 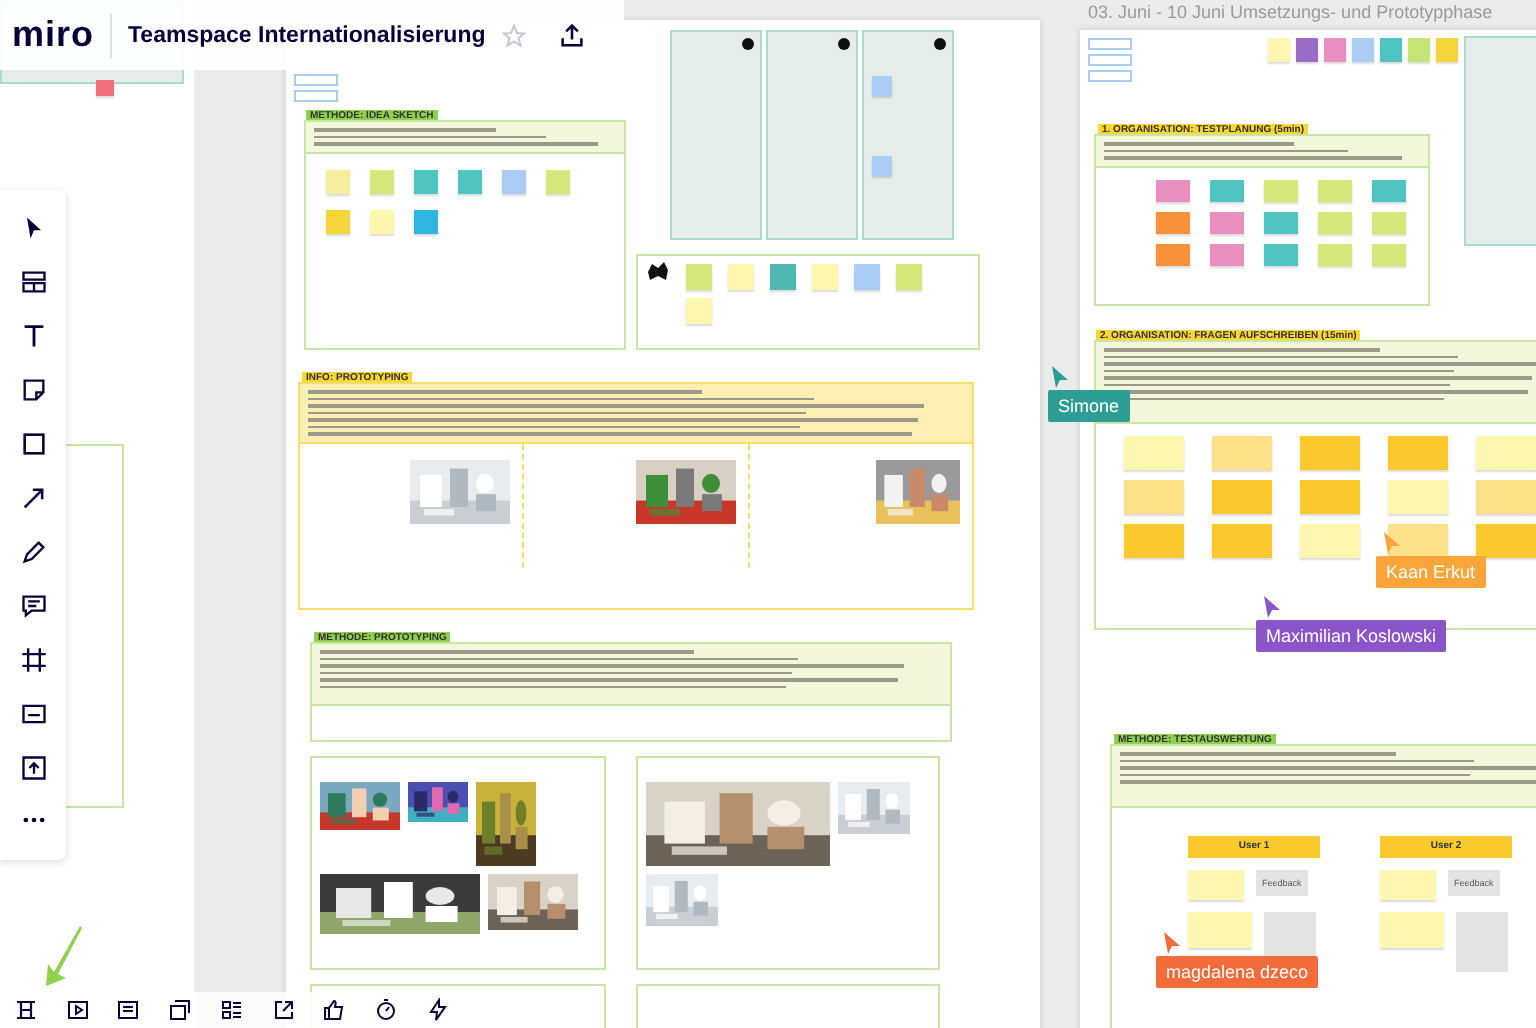 I want to click on kanban-icon, so click(x=231, y=1010).